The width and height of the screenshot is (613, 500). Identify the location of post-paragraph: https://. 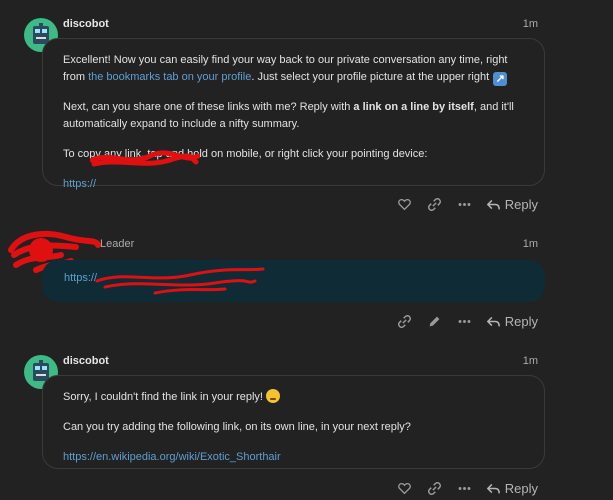
(293, 184).